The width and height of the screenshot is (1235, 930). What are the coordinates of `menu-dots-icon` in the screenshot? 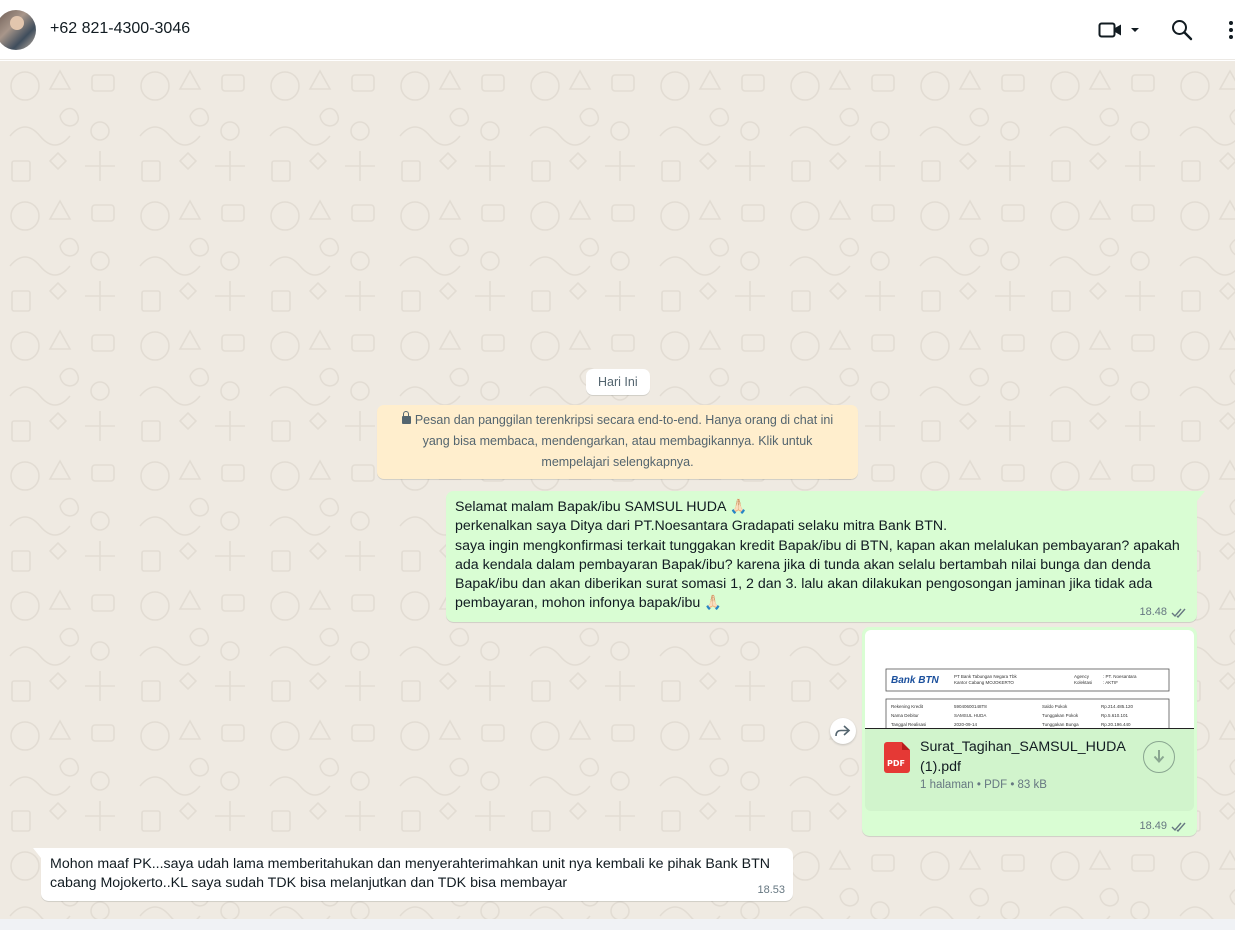 It's located at (1226, 30).